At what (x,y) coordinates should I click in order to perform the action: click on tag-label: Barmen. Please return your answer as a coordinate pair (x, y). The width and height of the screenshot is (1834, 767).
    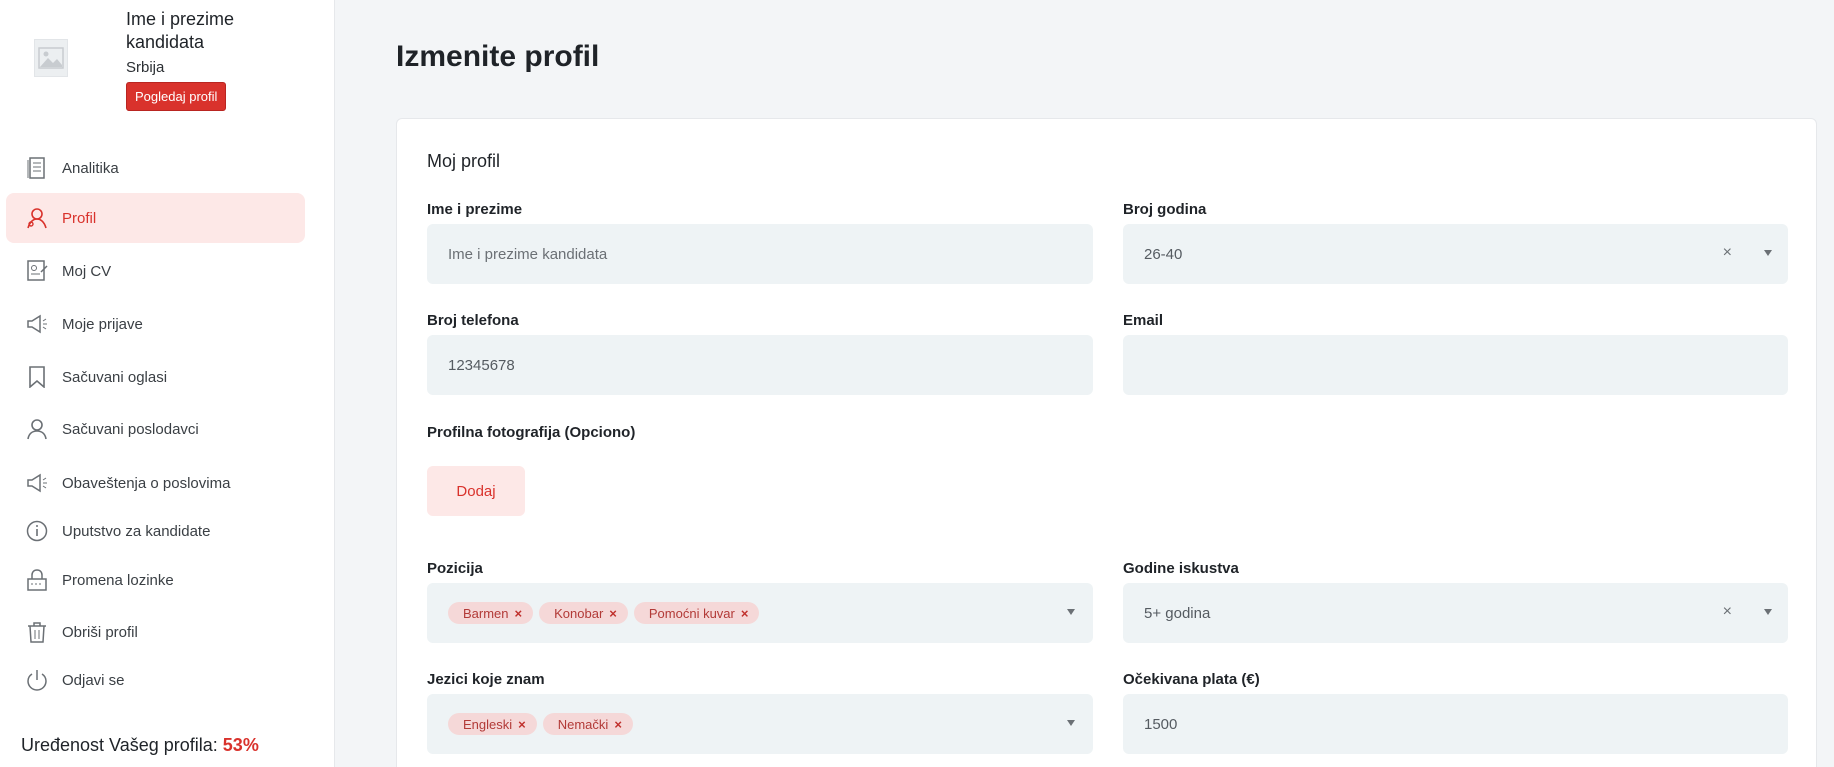
    Looking at the image, I should click on (486, 613).